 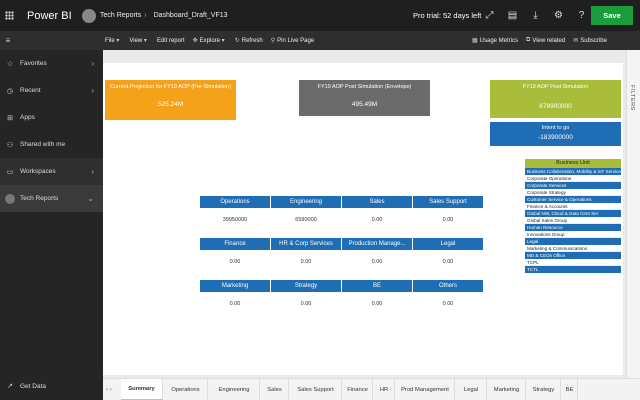 I want to click on file-label: File, so click(x=110, y=40).